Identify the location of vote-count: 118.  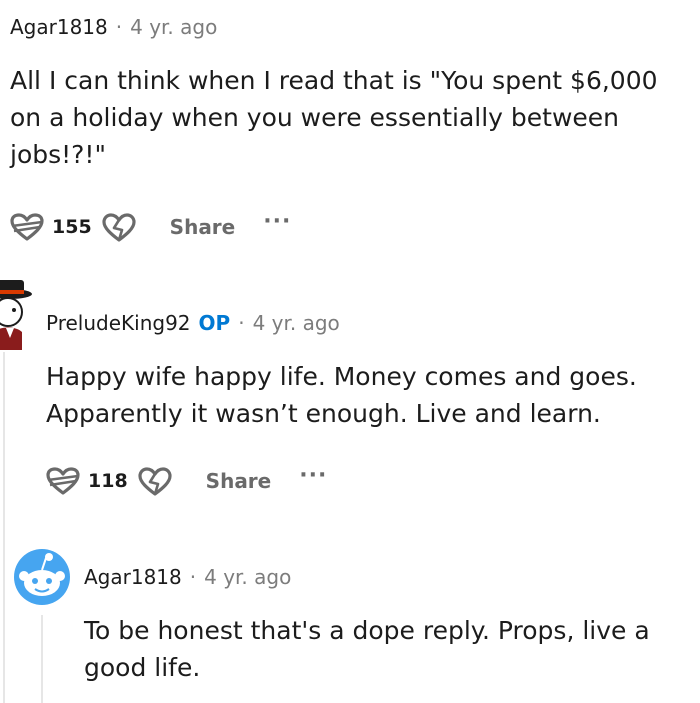
(108, 481).